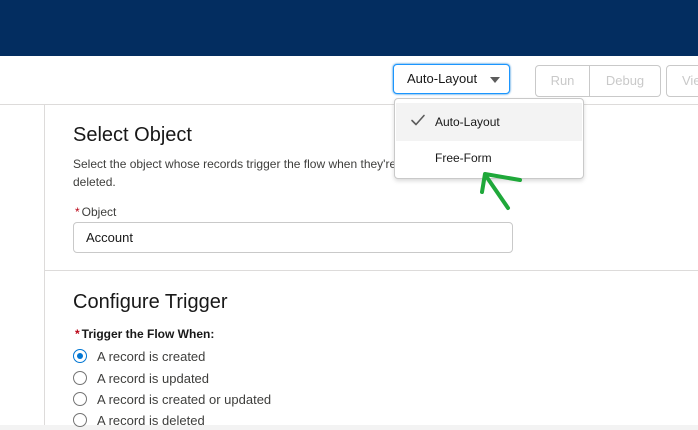 The width and height of the screenshot is (698, 430). I want to click on radio-option-updated: A record is updated, so click(141, 378).